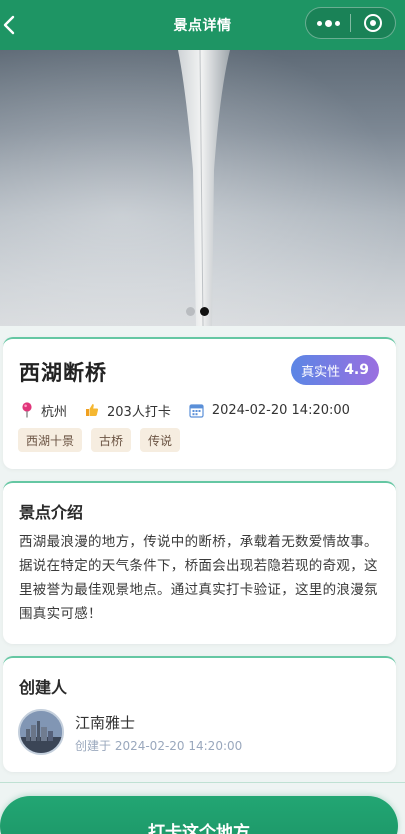 This screenshot has width=405, height=834. Describe the element at coordinates (280, 410) in the screenshot. I see `created-time-text: 2024-02-20 14:20:00` at that location.